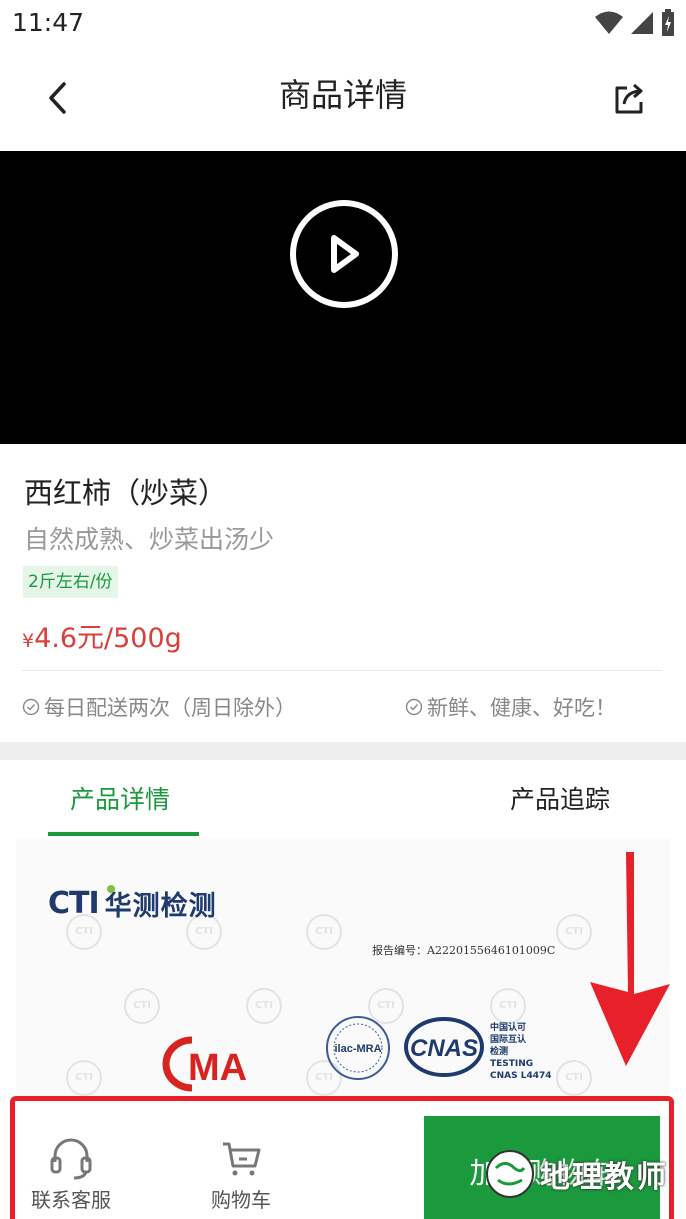  I want to click on tab-active-indicator, so click(123, 834).